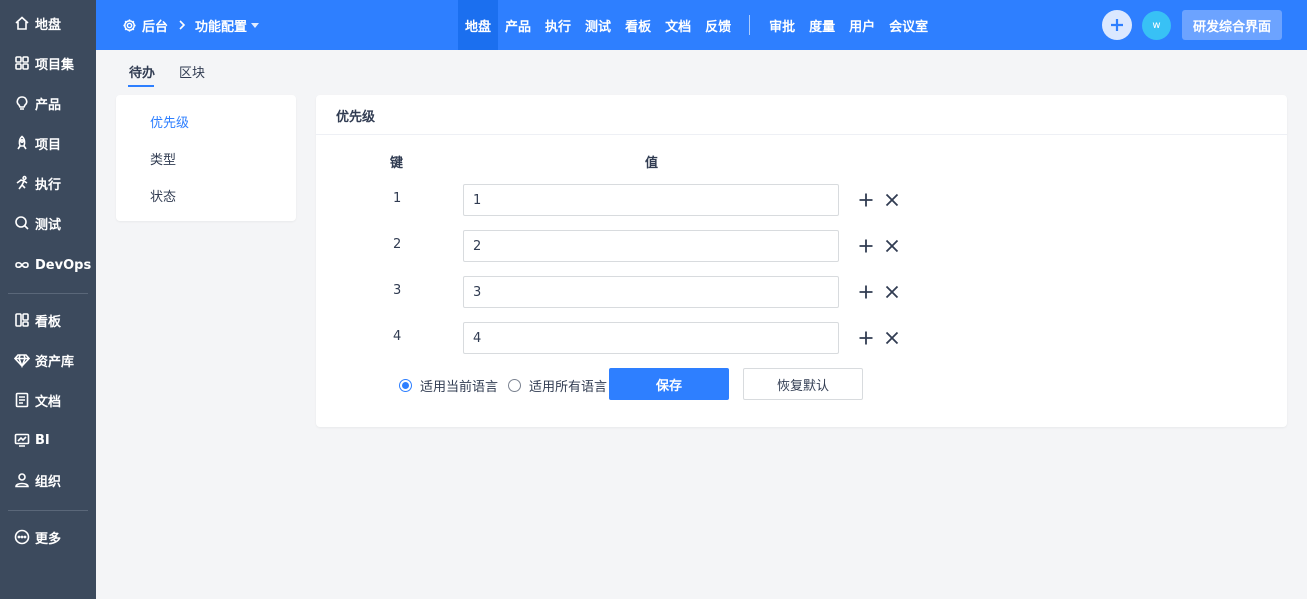 The width and height of the screenshot is (1307, 599). I want to click on radio-current-language-label: 适用当前语言, so click(459, 387).